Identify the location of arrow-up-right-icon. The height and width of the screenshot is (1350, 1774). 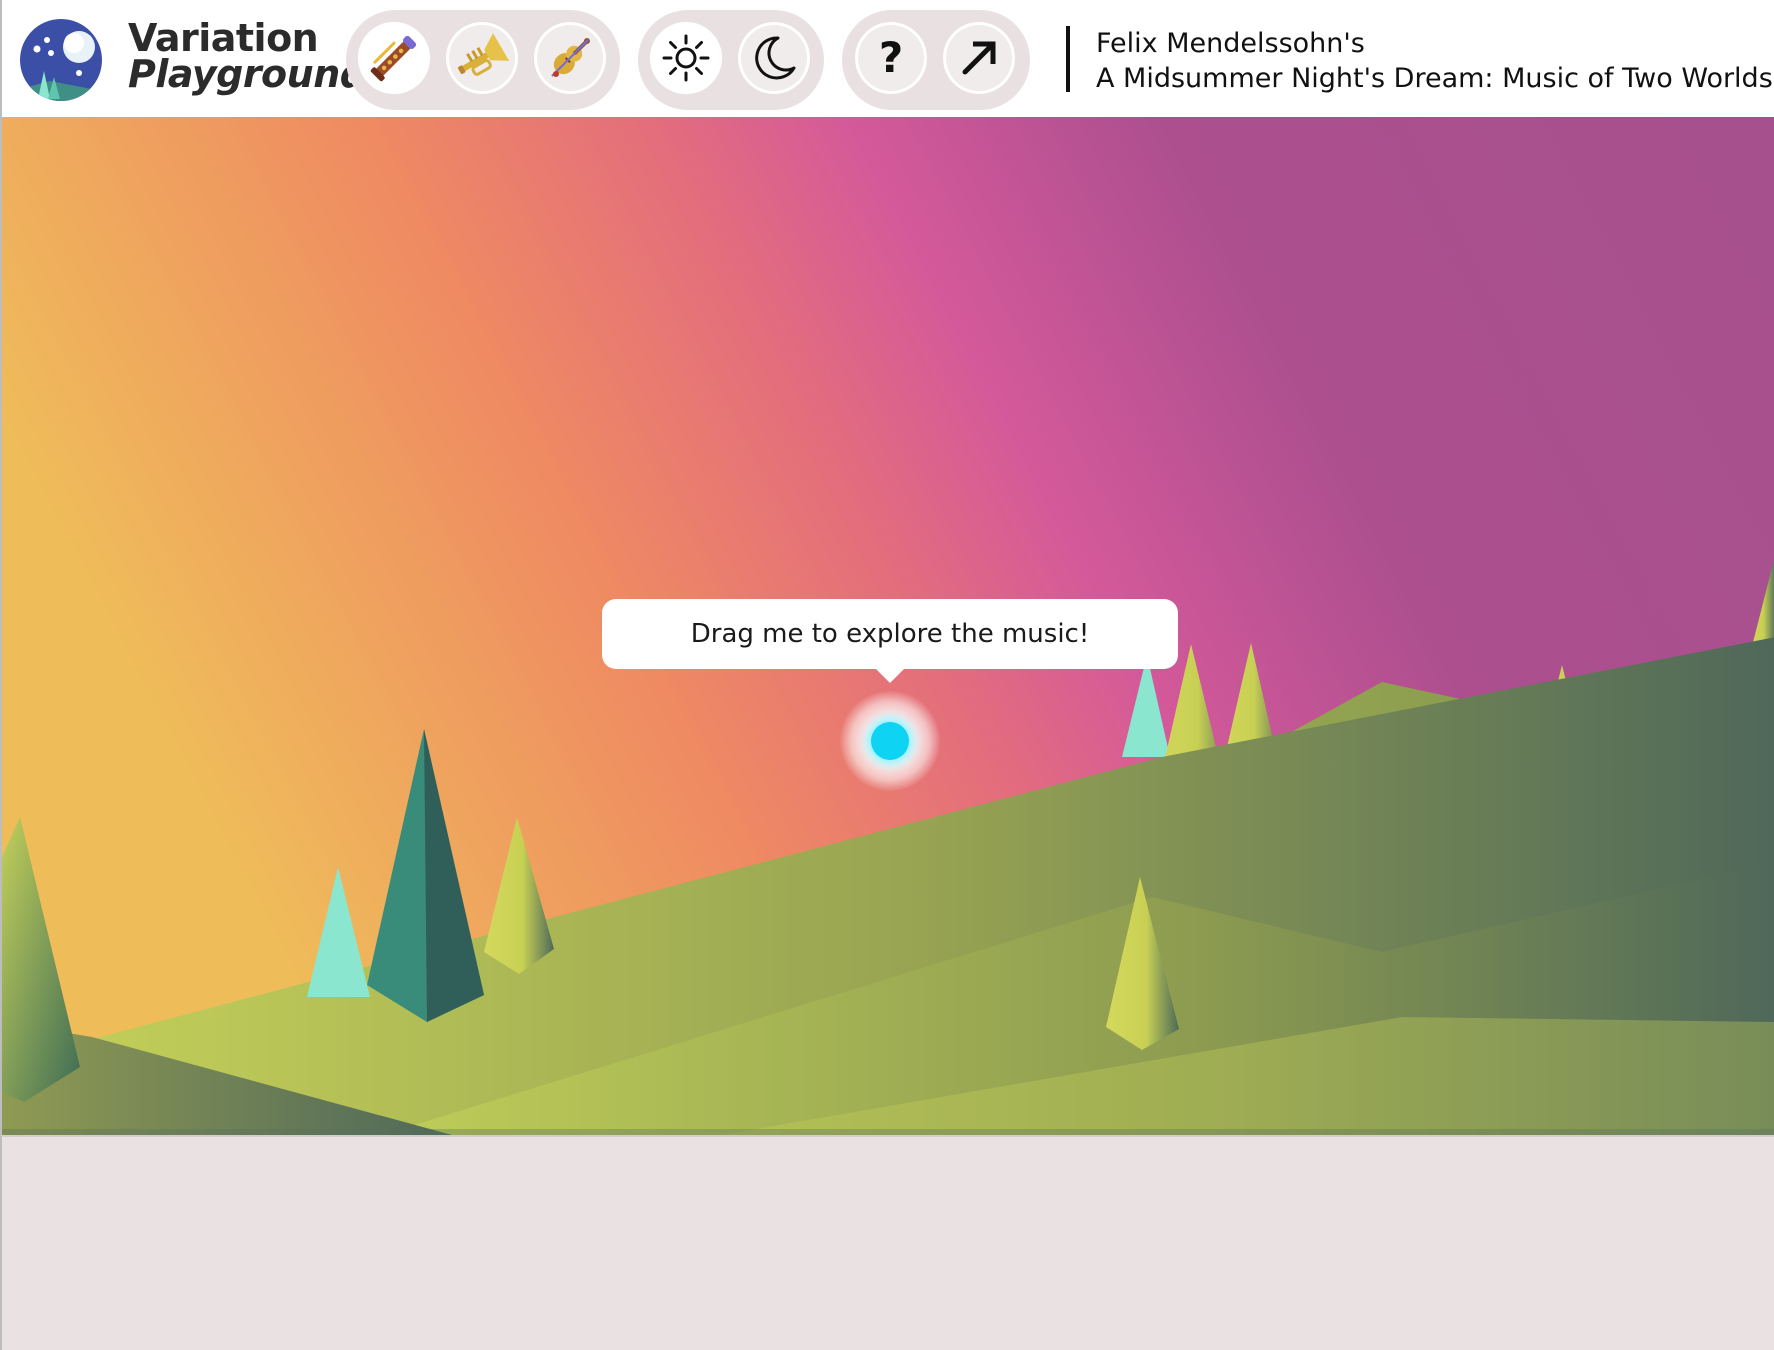
(979, 58).